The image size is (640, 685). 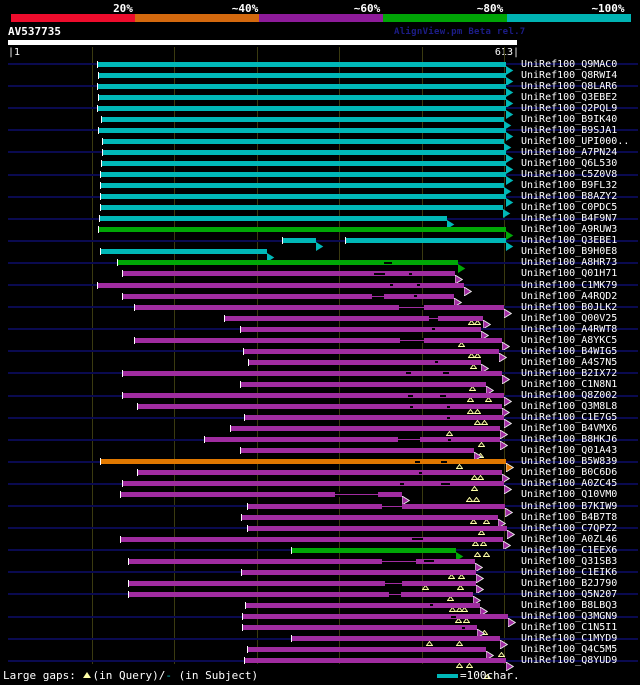 I want to click on row-label: UniRef100_B9FL32, so click(x=569, y=185).